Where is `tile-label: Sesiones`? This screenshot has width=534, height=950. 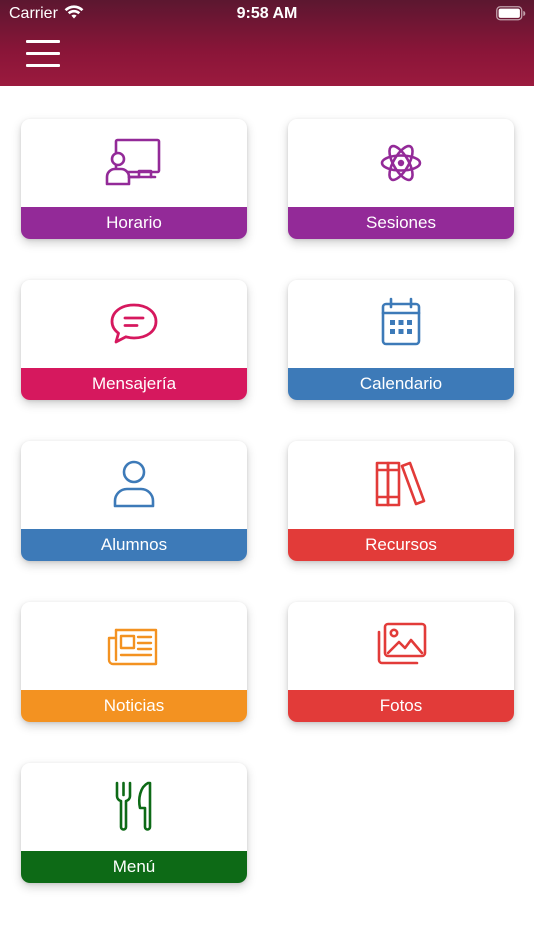 tile-label: Sesiones is located at coordinates (401, 223).